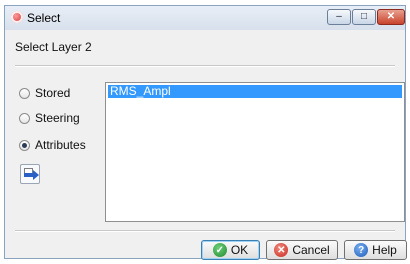  What do you see at coordinates (205, 66) in the screenshot?
I see `separator-top` at bounding box center [205, 66].